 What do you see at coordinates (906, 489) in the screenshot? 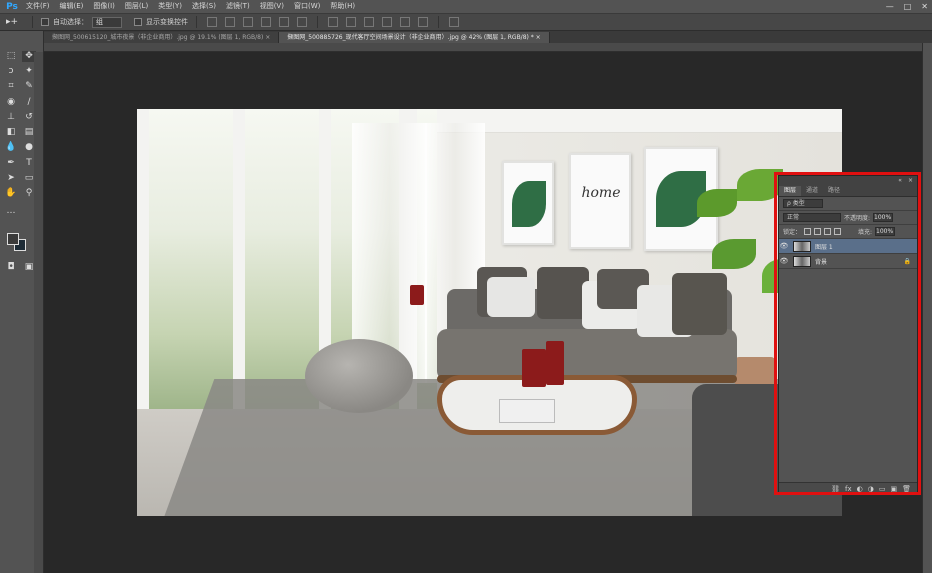
I see `delete-layer-icon: 🗑` at bounding box center [906, 489].